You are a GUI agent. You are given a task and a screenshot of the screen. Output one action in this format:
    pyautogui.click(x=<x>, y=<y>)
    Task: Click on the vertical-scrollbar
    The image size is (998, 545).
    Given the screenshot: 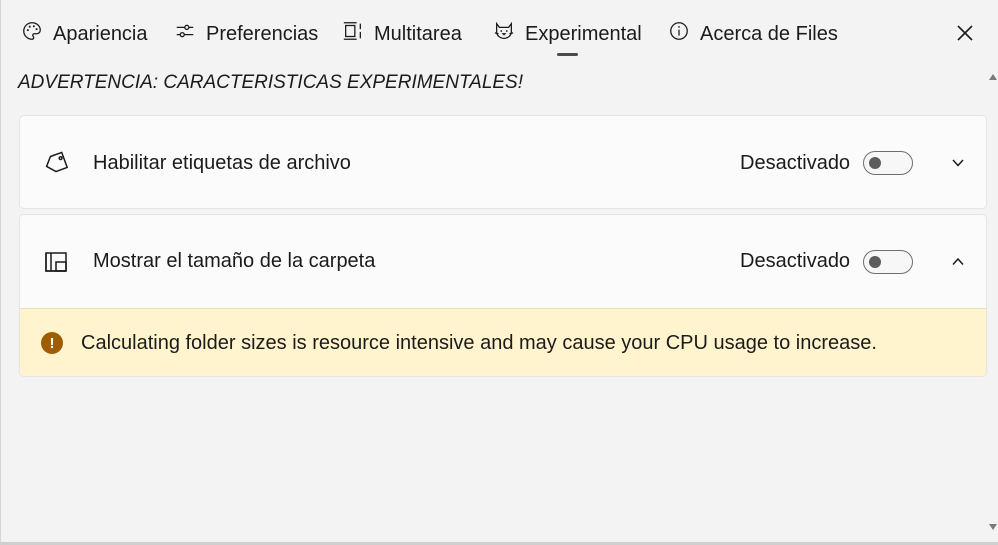 What is the action you would take?
    pyautogui.click(x=992, y=304)
    